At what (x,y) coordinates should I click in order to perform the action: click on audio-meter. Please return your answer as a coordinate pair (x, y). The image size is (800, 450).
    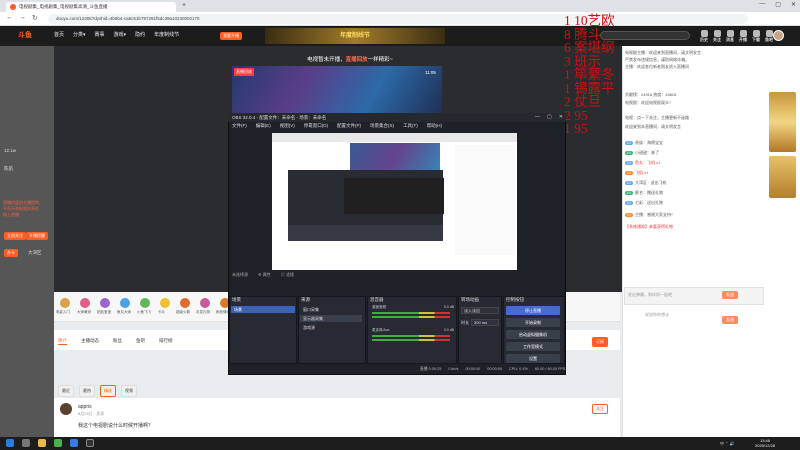
    Looking at the image, I should click on (411, 317).